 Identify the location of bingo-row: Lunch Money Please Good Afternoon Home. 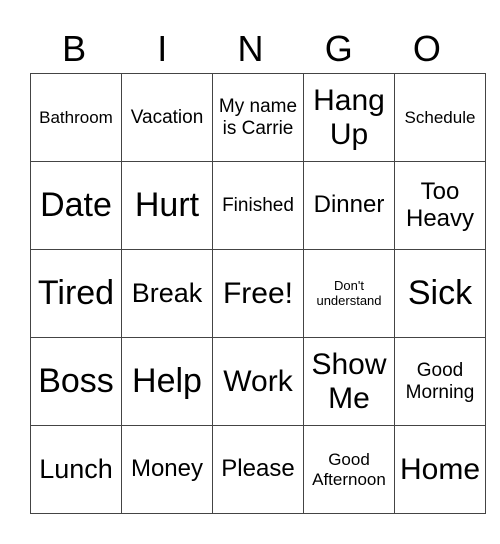
(258, 469).